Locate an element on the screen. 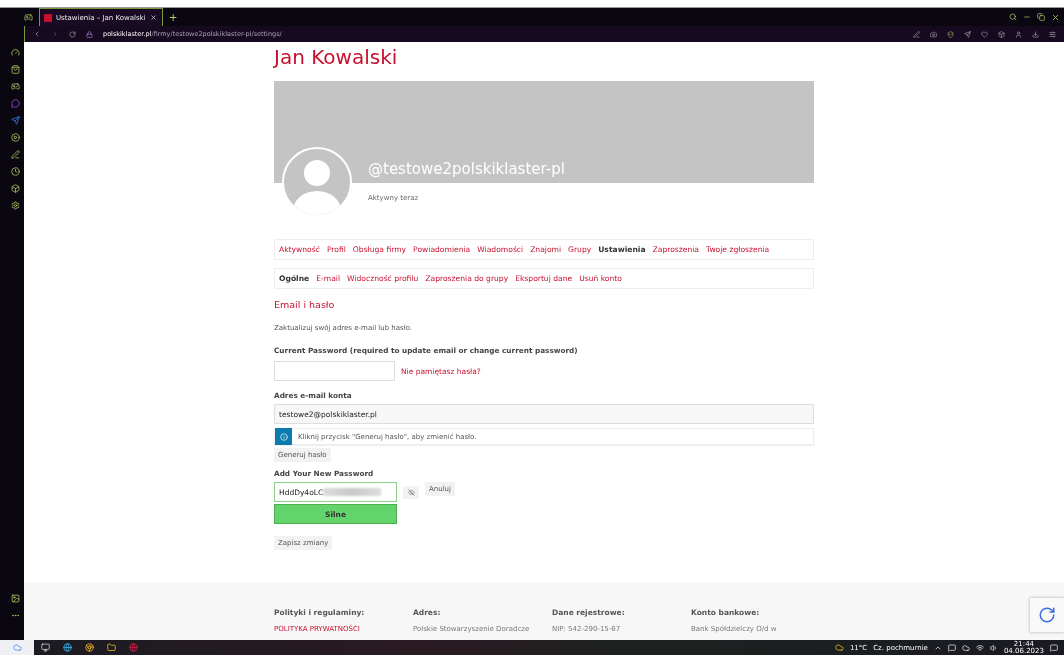 The height and width of the screenshot is (655, 1064). profile-handle: @testowe2polskiklaster-pl is located at coordinates (466, 169).